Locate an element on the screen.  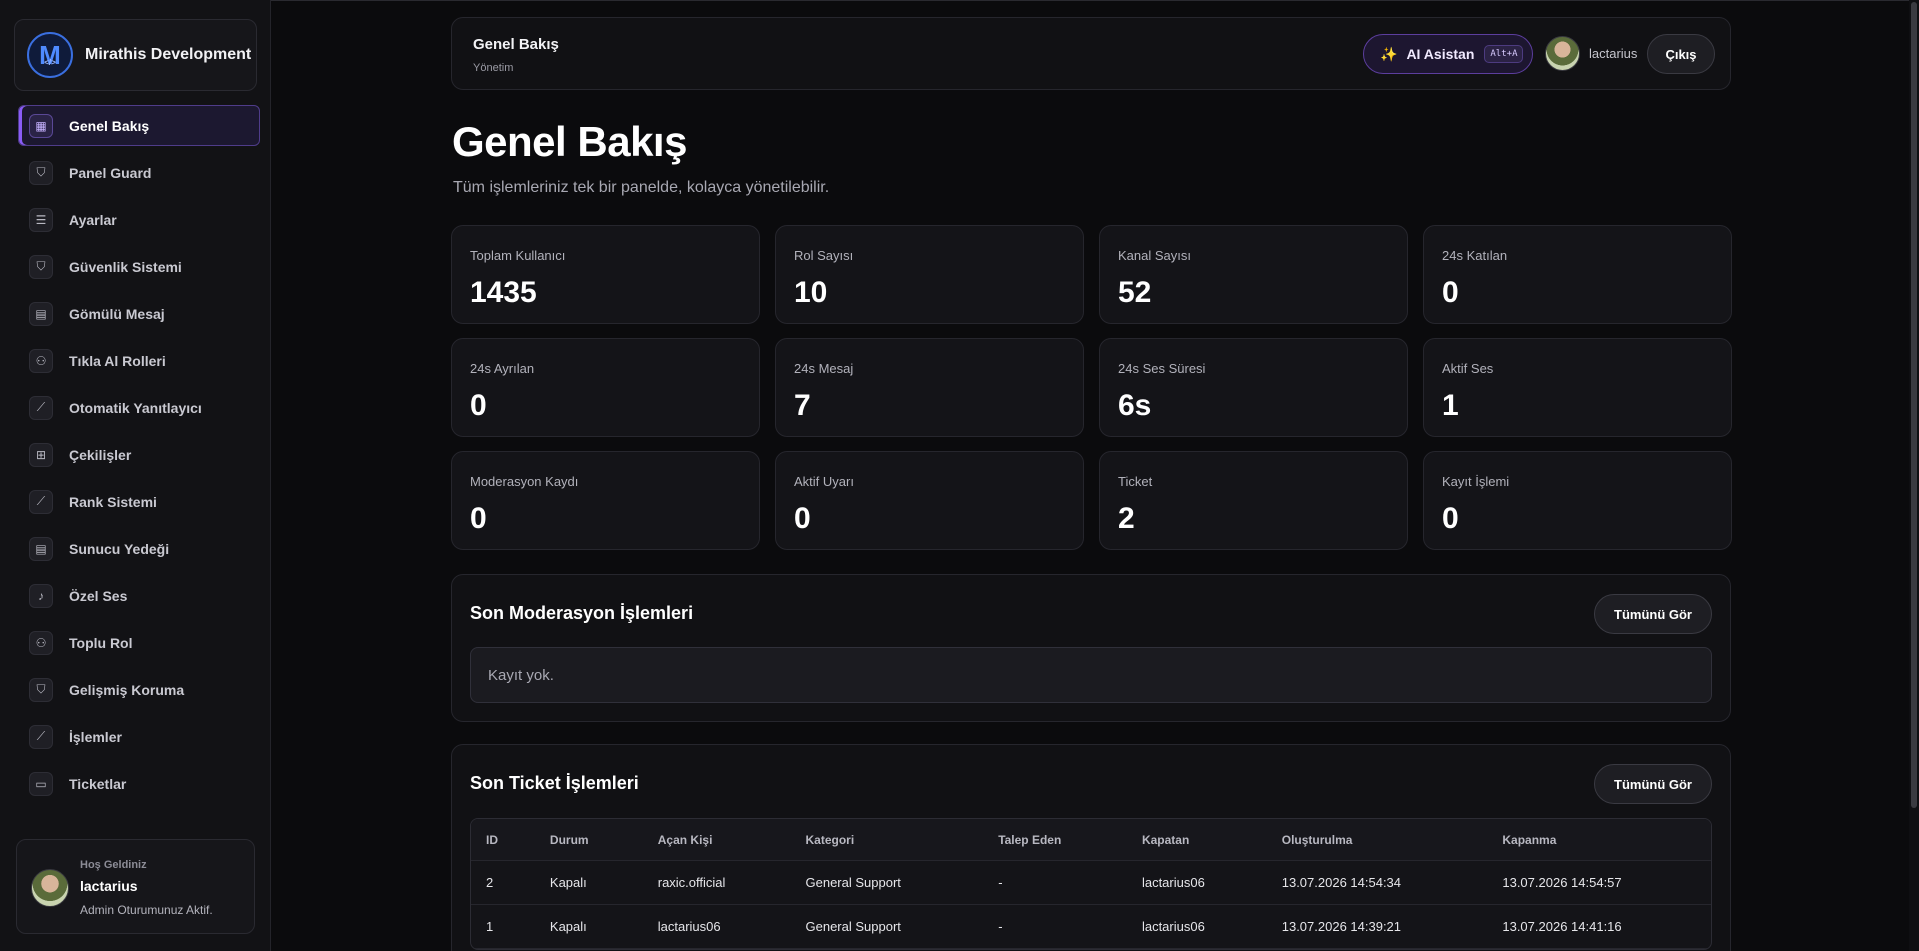
sidebar-item-label: Özel Ses is located at coordinates (98, 595).